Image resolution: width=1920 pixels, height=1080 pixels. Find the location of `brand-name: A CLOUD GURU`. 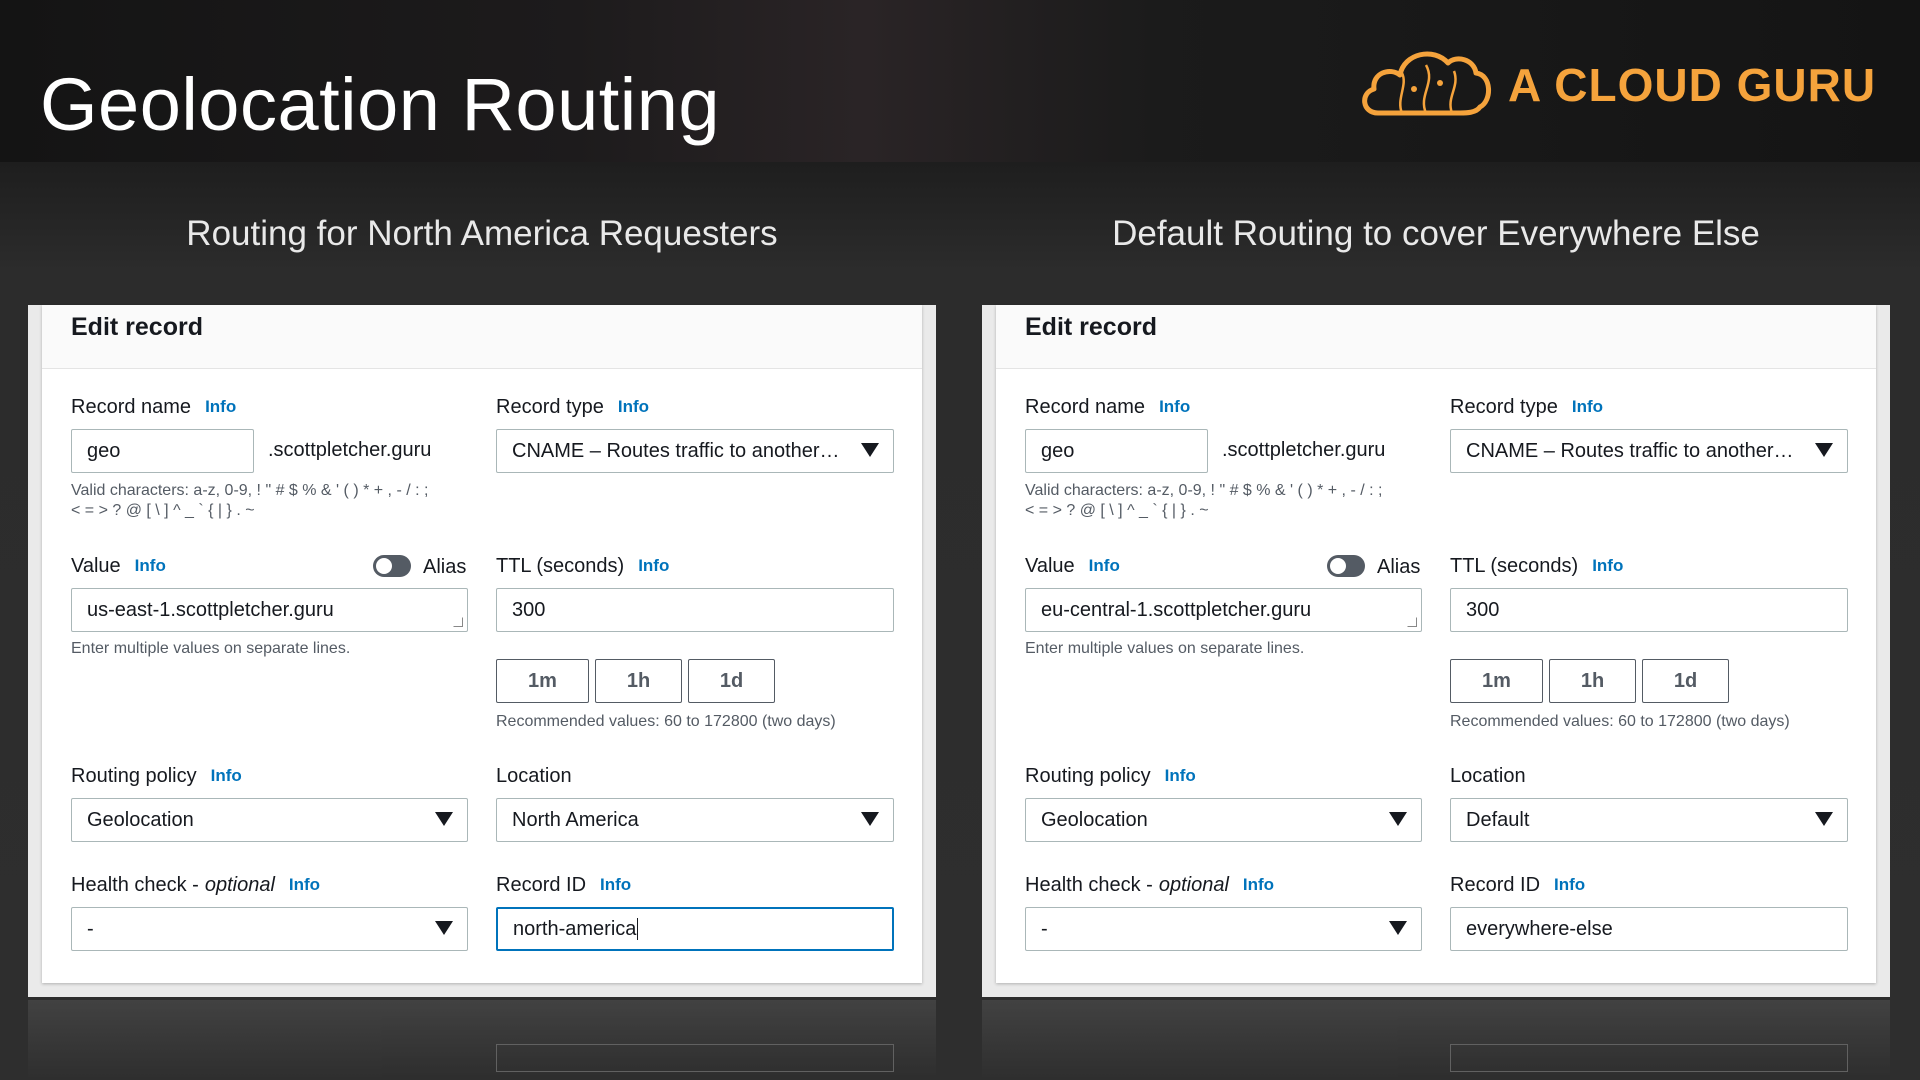

brand-name: A CLOUD GURU is located at coordinates (1692, 85).